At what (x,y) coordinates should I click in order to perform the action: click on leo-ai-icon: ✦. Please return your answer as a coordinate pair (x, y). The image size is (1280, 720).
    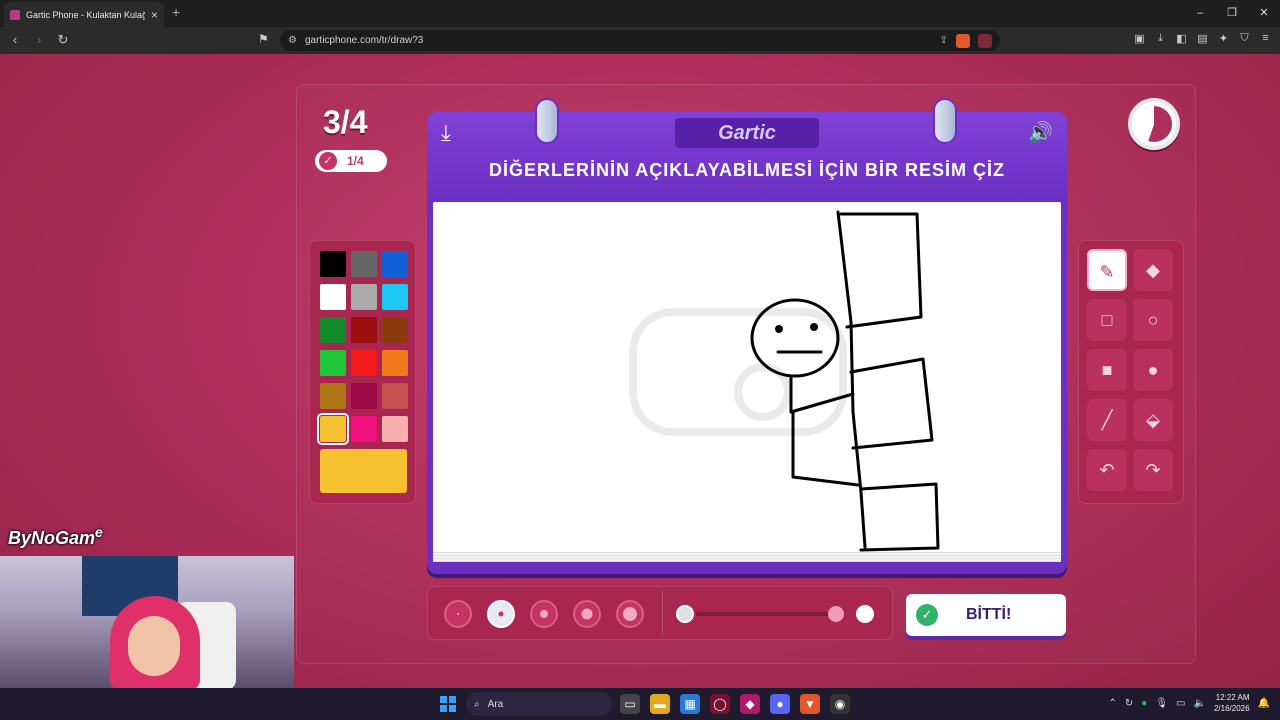
    Looking at the image, I should click on (1223, 38).